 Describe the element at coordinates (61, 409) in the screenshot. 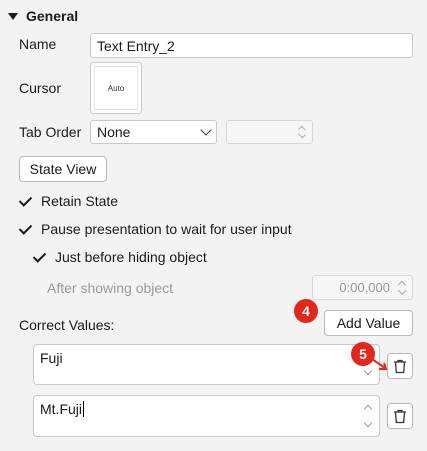

I see `correct-value-text: Mt.Fuji` at that location.